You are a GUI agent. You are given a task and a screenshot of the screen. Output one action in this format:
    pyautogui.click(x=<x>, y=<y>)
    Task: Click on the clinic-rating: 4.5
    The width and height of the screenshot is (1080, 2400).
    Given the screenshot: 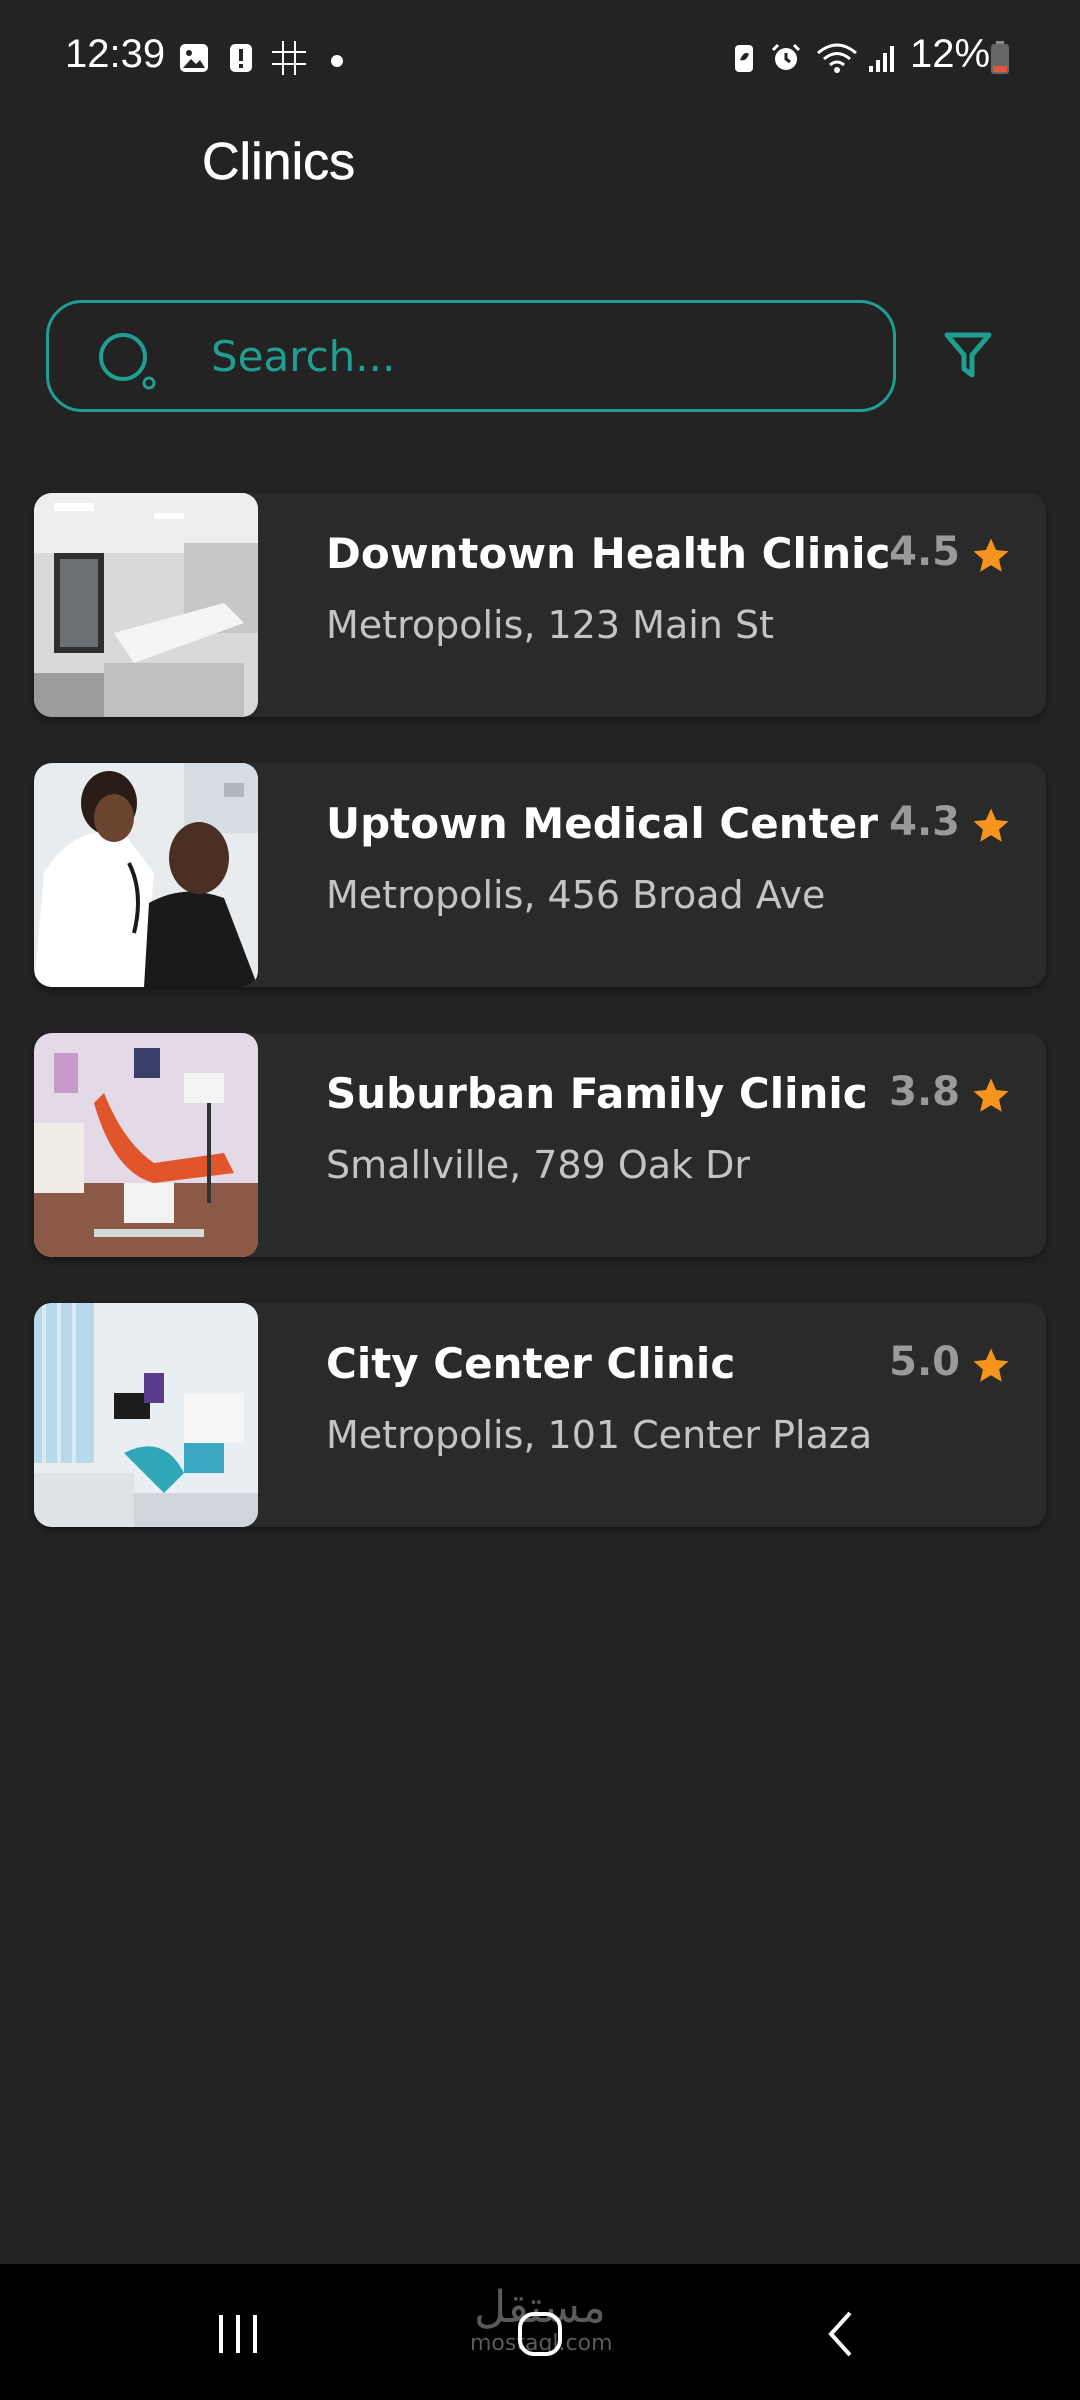 What is the action you would take?
    pyautogui.click(x=924, y=552)
    